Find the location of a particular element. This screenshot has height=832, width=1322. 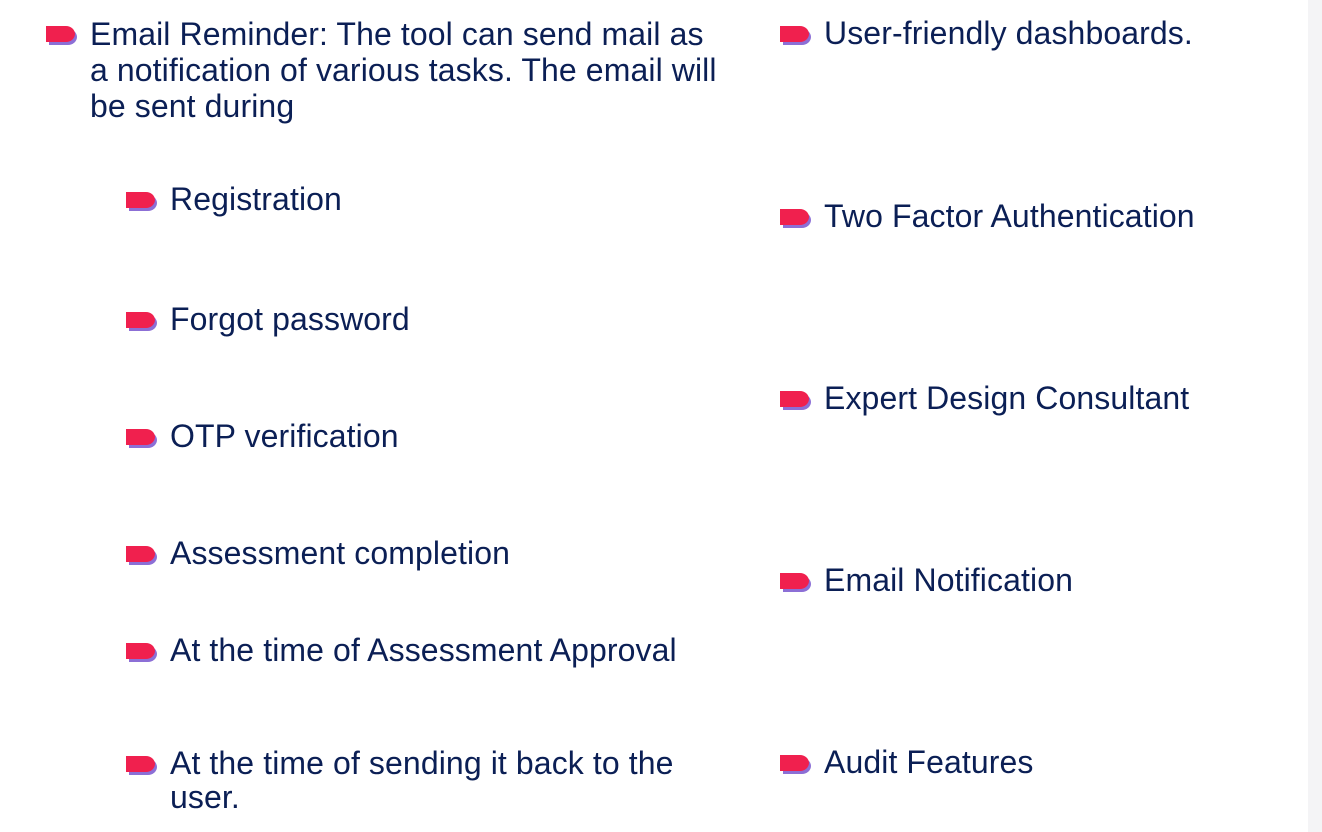

list-item-label: Email Notification is located at coordinates (949, 580).